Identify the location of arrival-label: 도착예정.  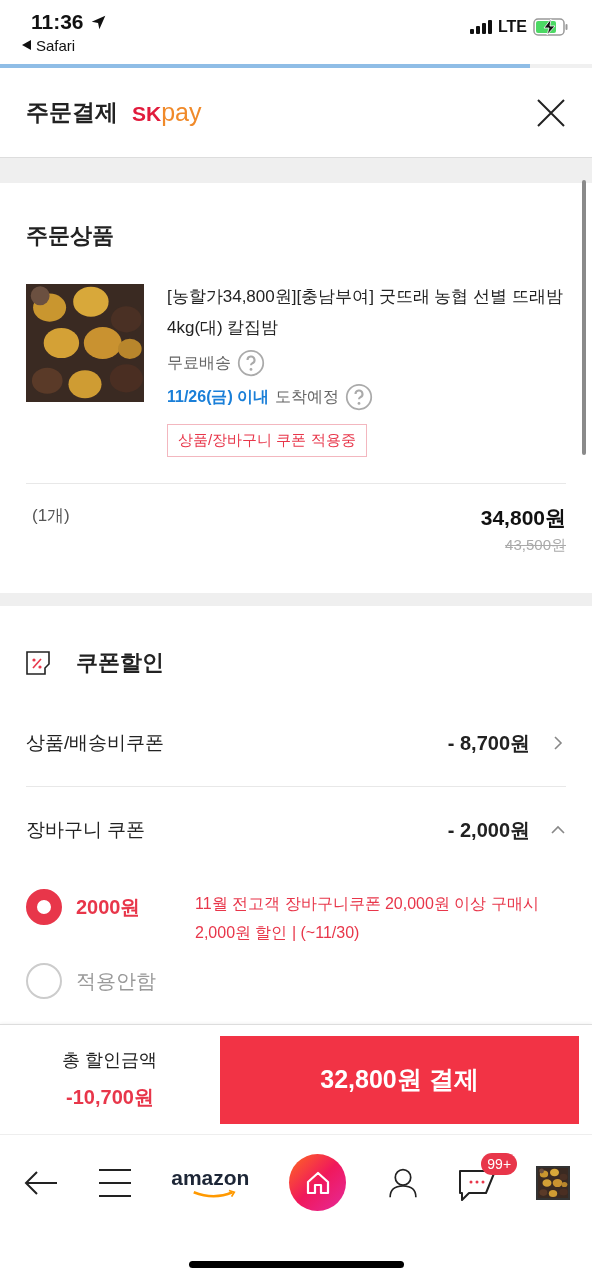
(307, 396).